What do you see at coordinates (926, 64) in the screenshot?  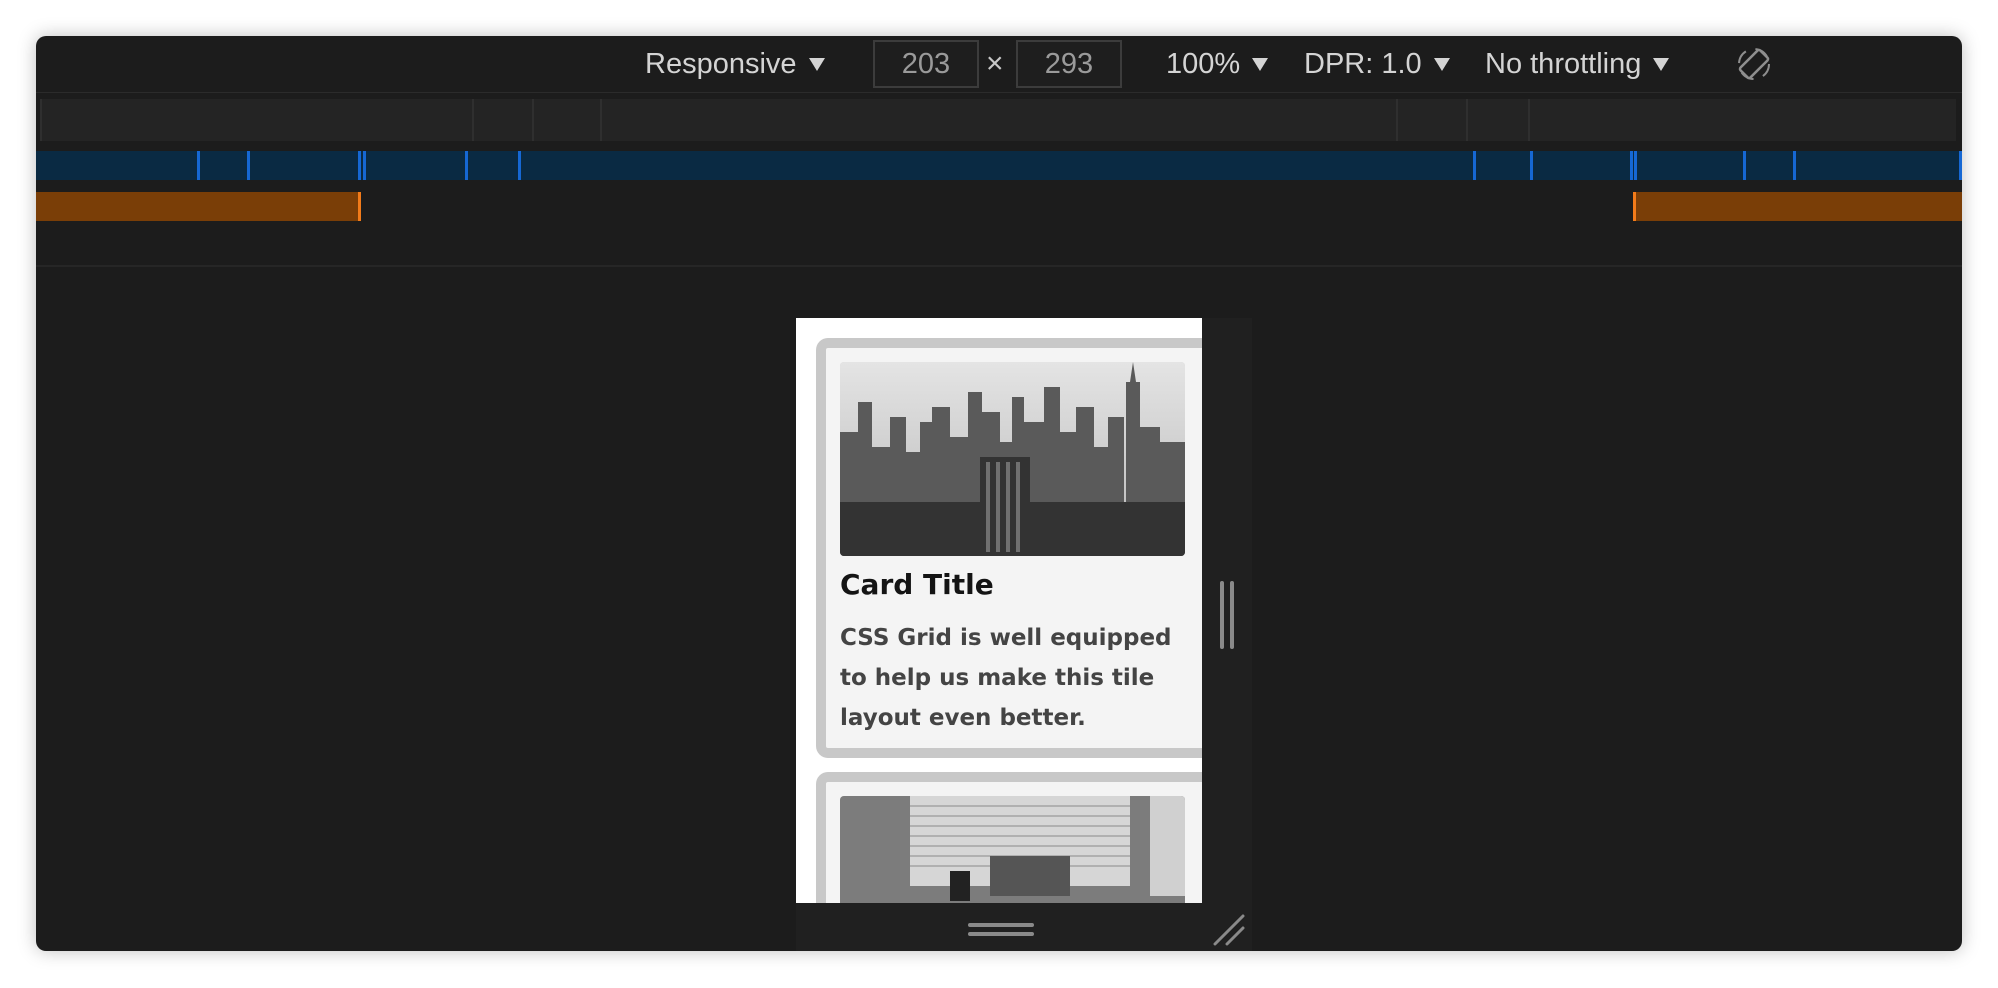 I see `width-input` at bounding box center [926, 64].